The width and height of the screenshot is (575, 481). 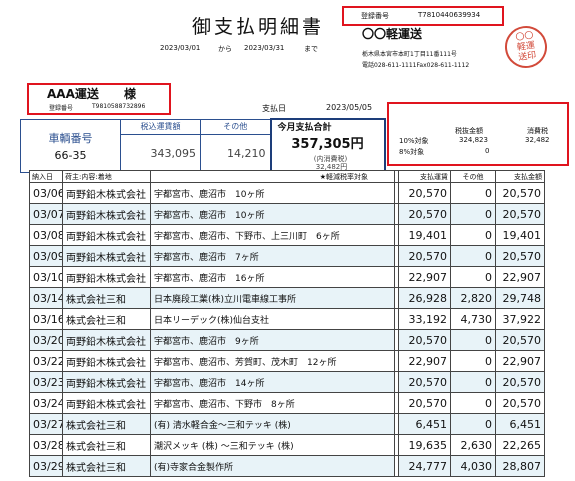 I want to click on monthly-total-cell: 今月支払合計 357,305円 (内消費税) 32,482円, so click(x=327, y=145).